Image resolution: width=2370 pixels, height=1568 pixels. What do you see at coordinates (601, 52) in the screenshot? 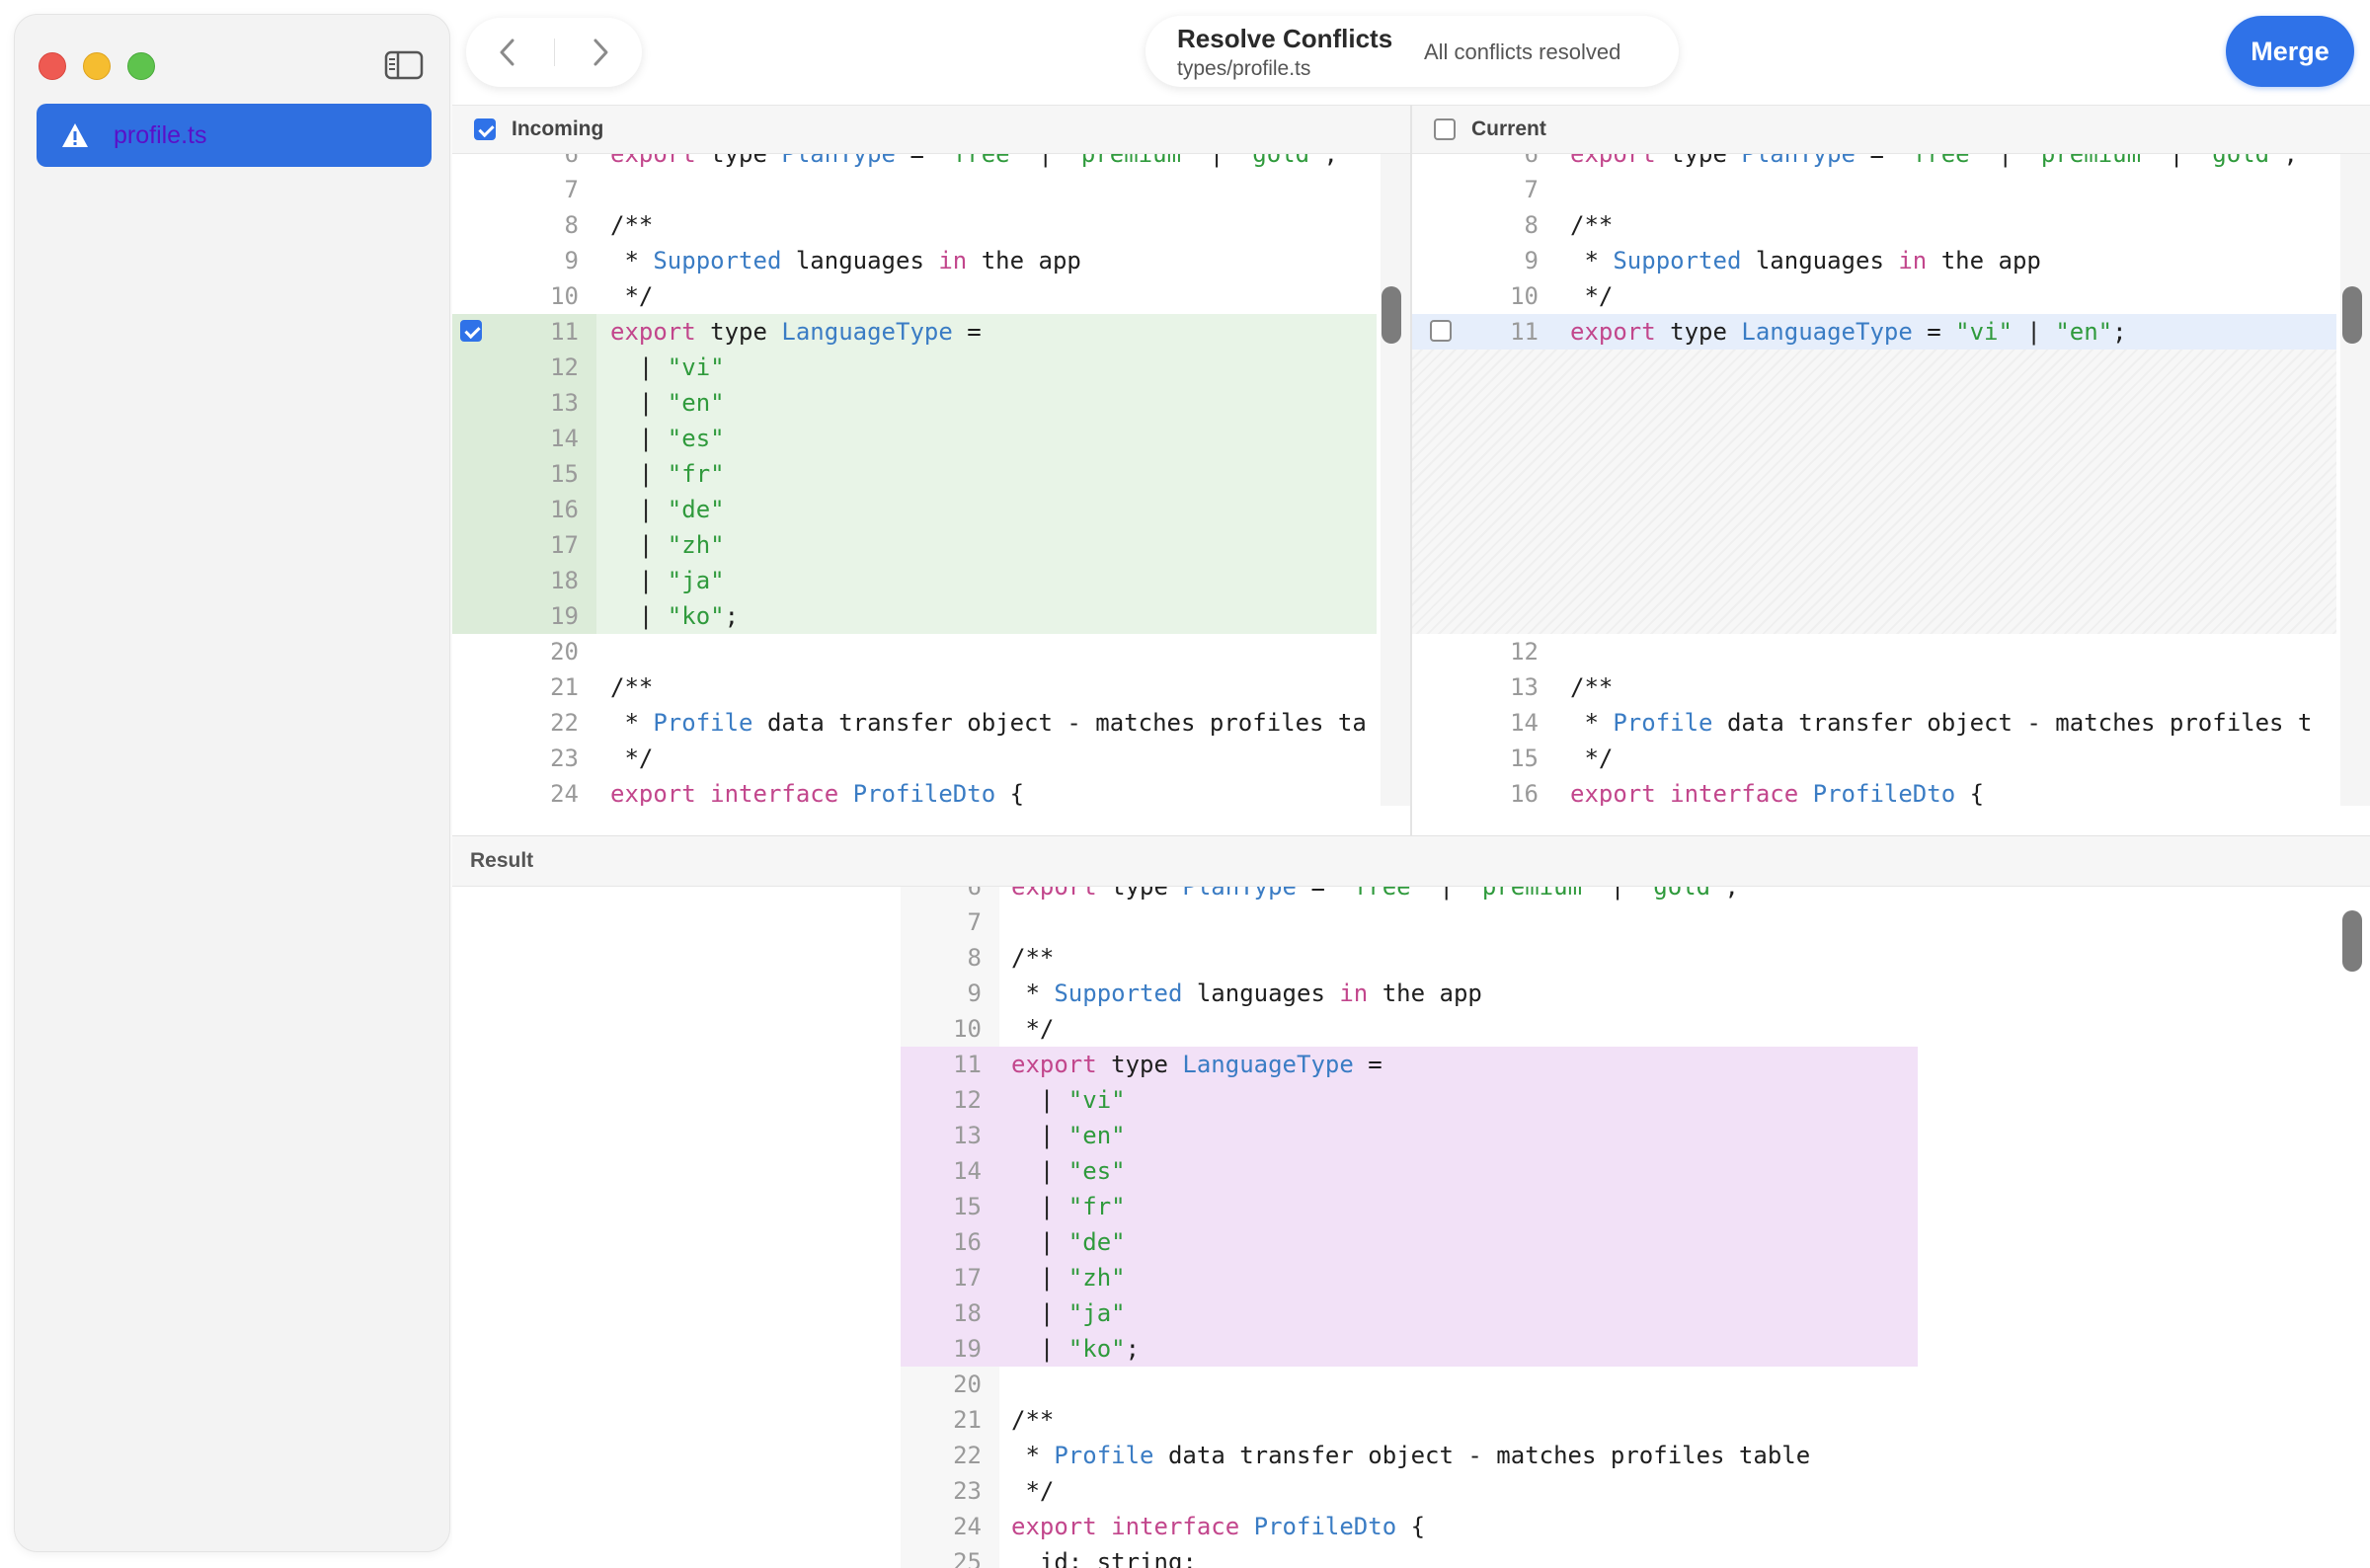
I see `chevron-right-icon` at bounding box center [601, 52].